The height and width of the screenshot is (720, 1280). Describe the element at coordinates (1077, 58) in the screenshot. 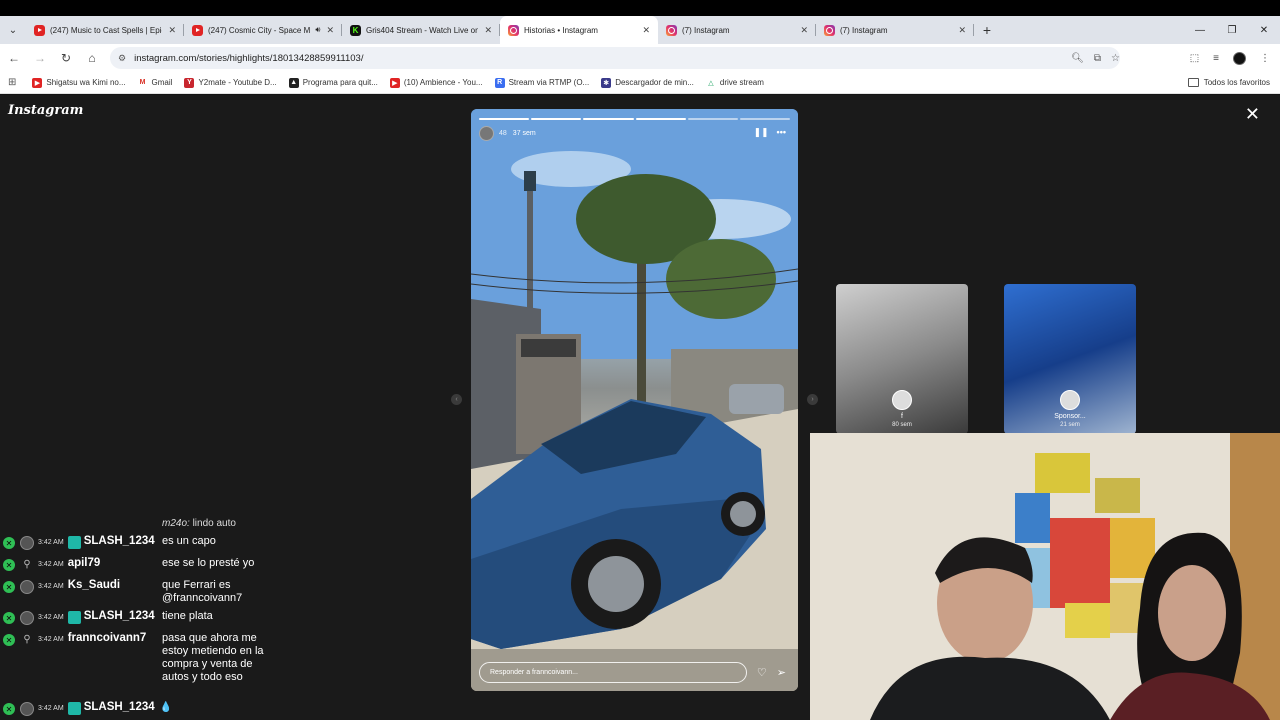

I see `zoom-icon: 🔍︎` at that location.